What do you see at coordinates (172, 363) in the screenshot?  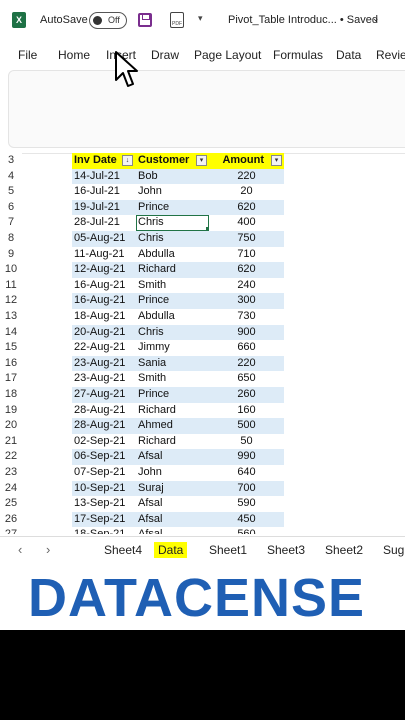 I see `cell-customer: Sania` at bounding box center [172, 363].